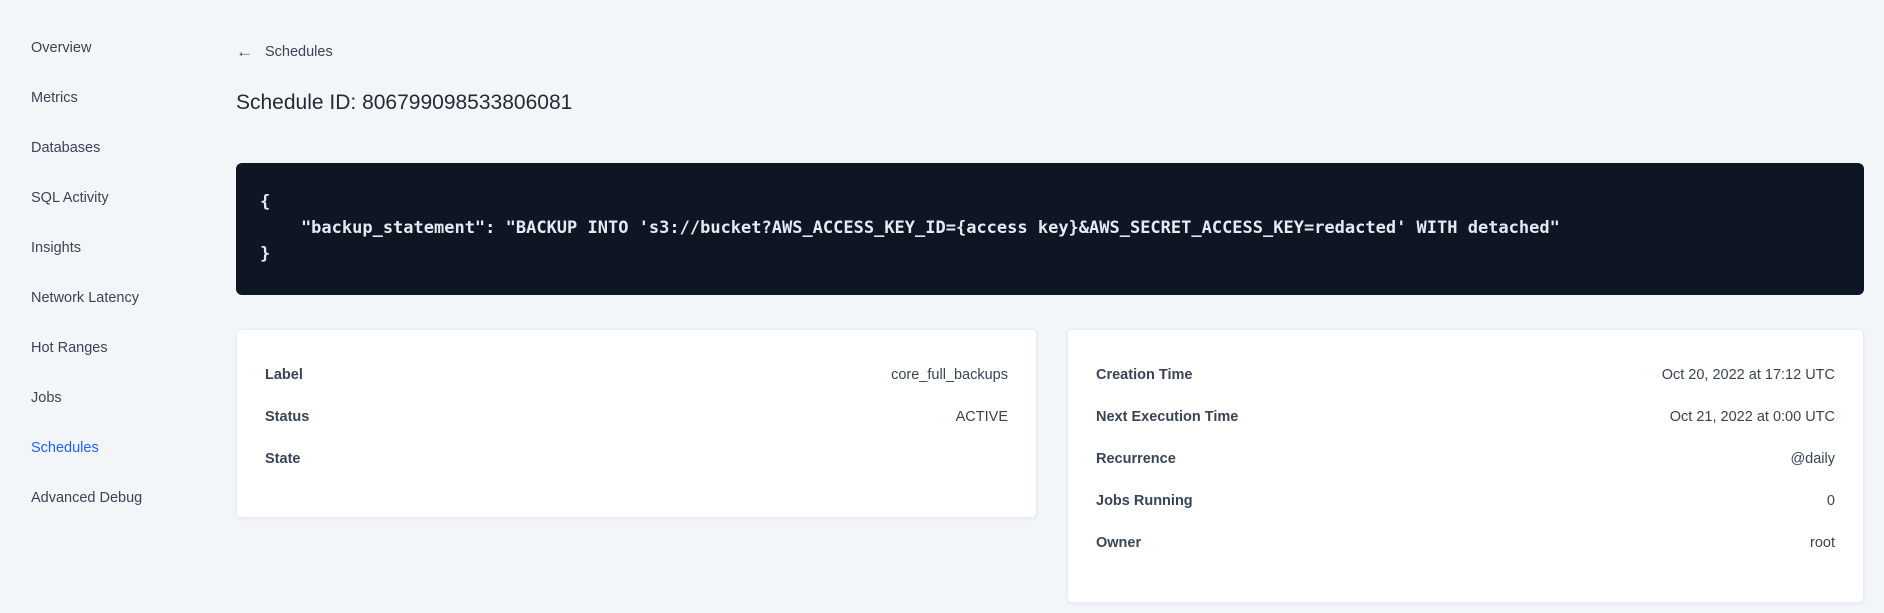  I want to click on row-value: ACTIVE, so click(981, 417).